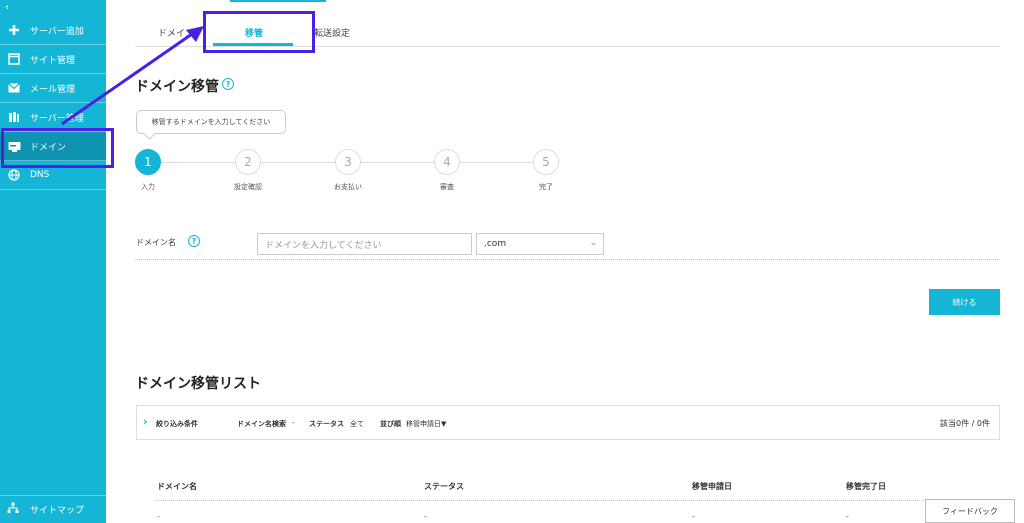 The height and width of the screenshot is (523, 1024). I want to click on filter-status-label: ステータス, so click(326, 424).